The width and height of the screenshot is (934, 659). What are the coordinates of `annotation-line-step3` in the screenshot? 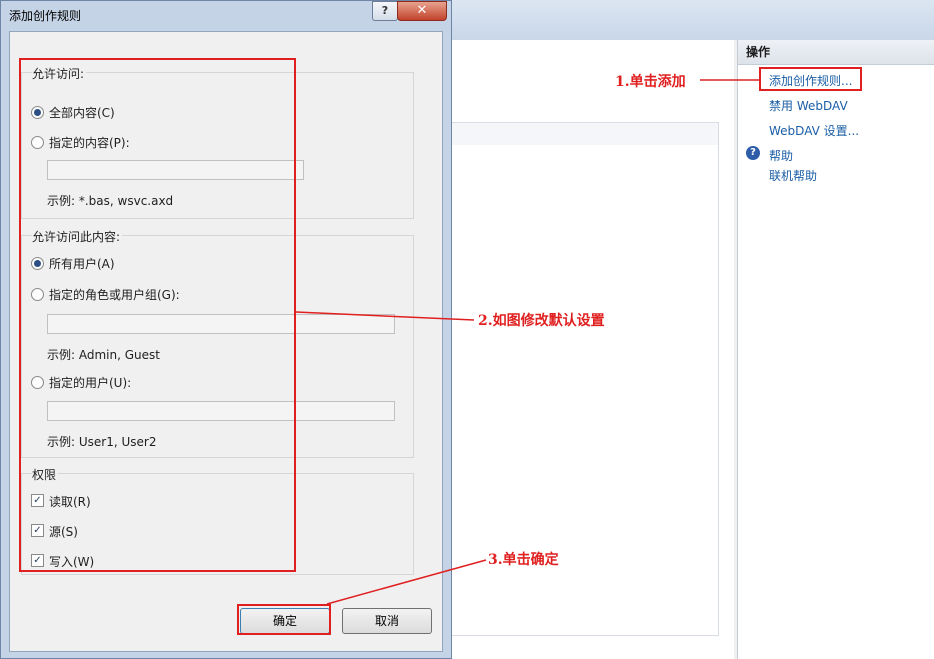 It's located at (406, 582).